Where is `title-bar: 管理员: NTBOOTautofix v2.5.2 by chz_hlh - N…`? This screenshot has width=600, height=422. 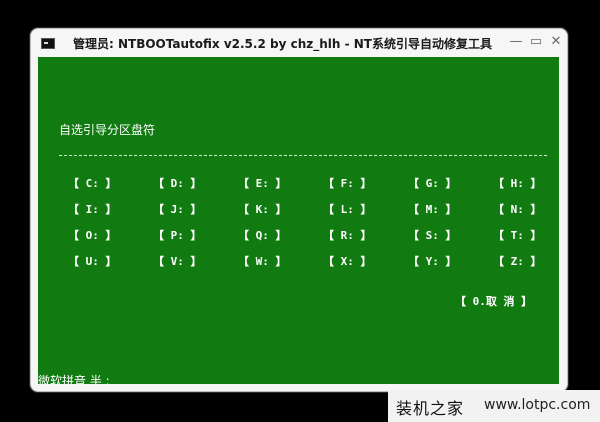
title-bar: 管理员: NTBOOTautofix v2.5.2 by chz_hlh - N… is located at coordinates (299, 43).